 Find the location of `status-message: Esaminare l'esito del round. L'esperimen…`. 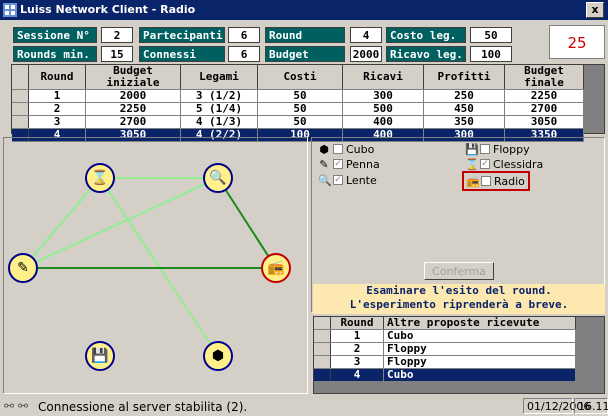

status-message: Esaminare l'esito del round. L'esperimen… is located at coordinates (459, 299).